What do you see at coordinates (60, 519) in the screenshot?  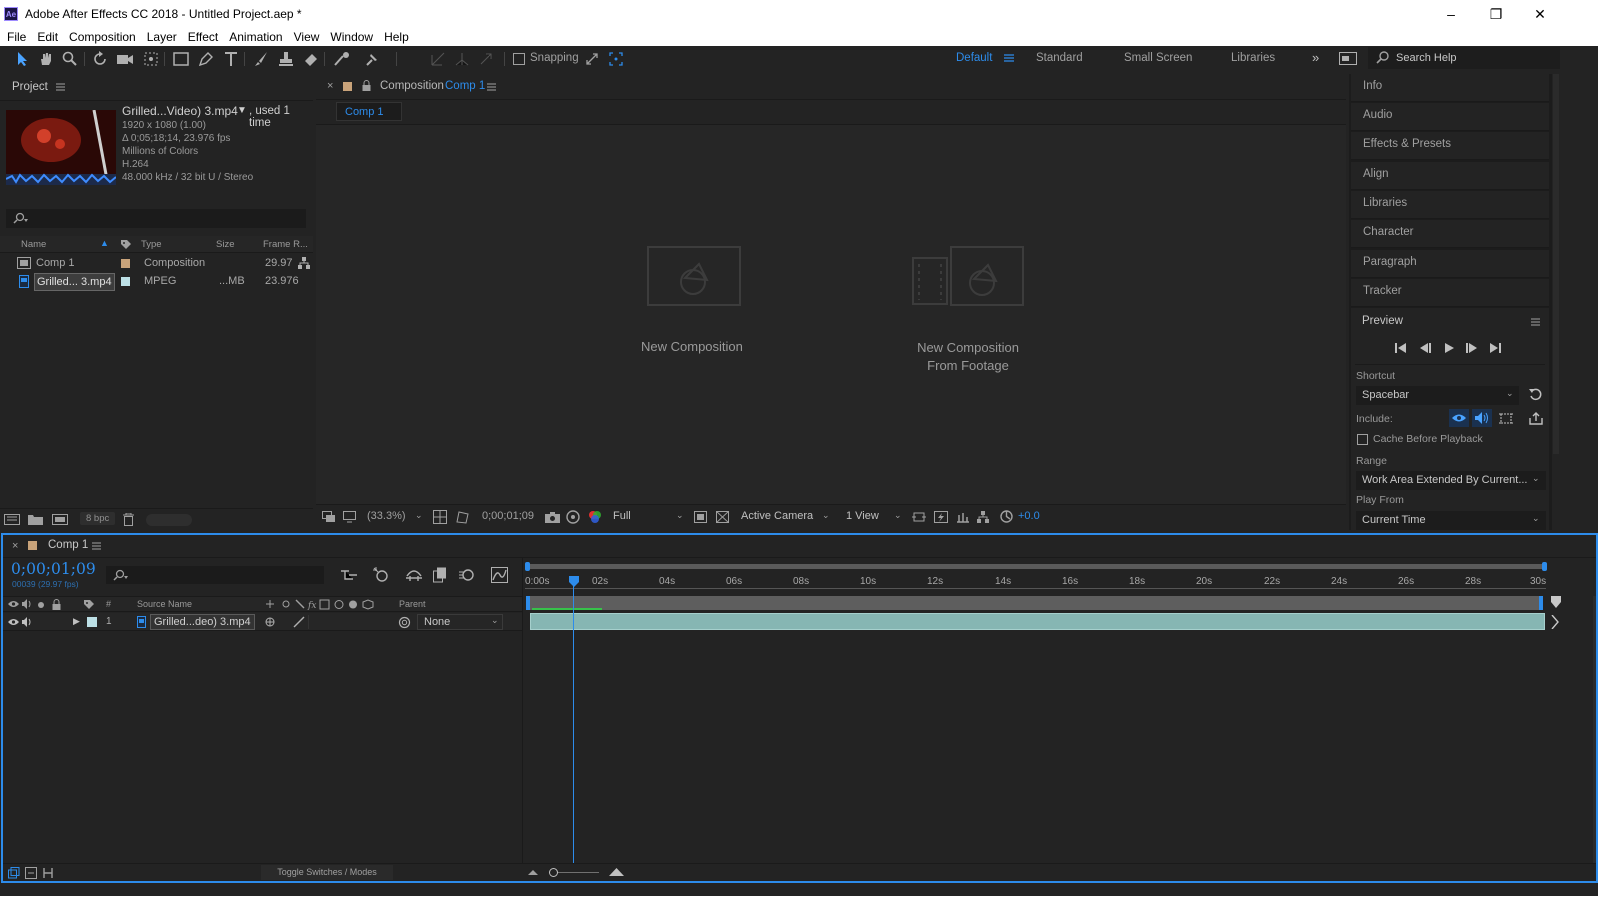 I see `new-composition-icon` at bounding box center [60, 519].